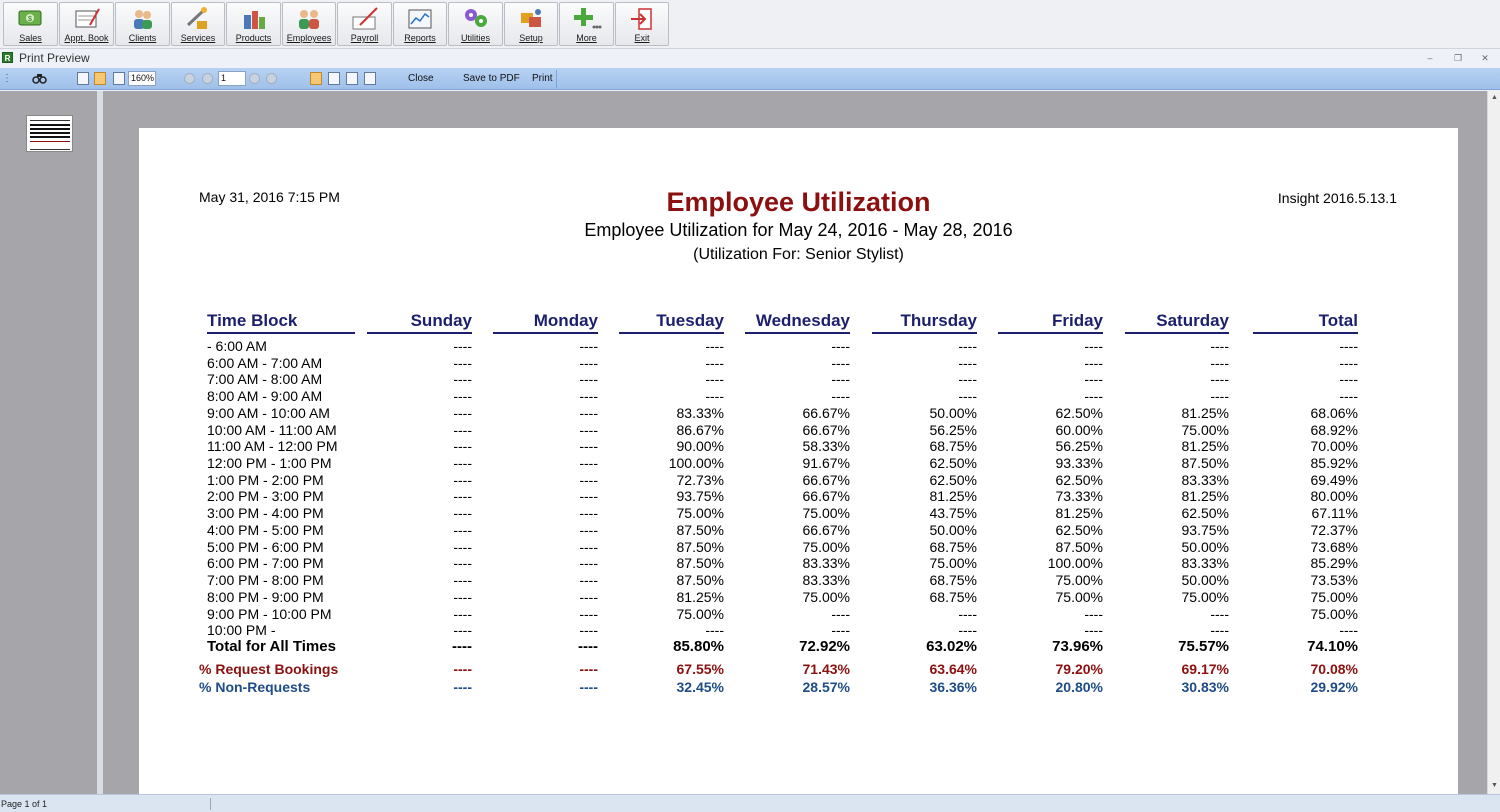 This screenshot has height=812, width=1500. What do you see at coordinates (272, 430) in the screenshot?
I see `table-row-5-time-block: 10:00 AM - 11:00 AM` at bounding box center [272, 430].